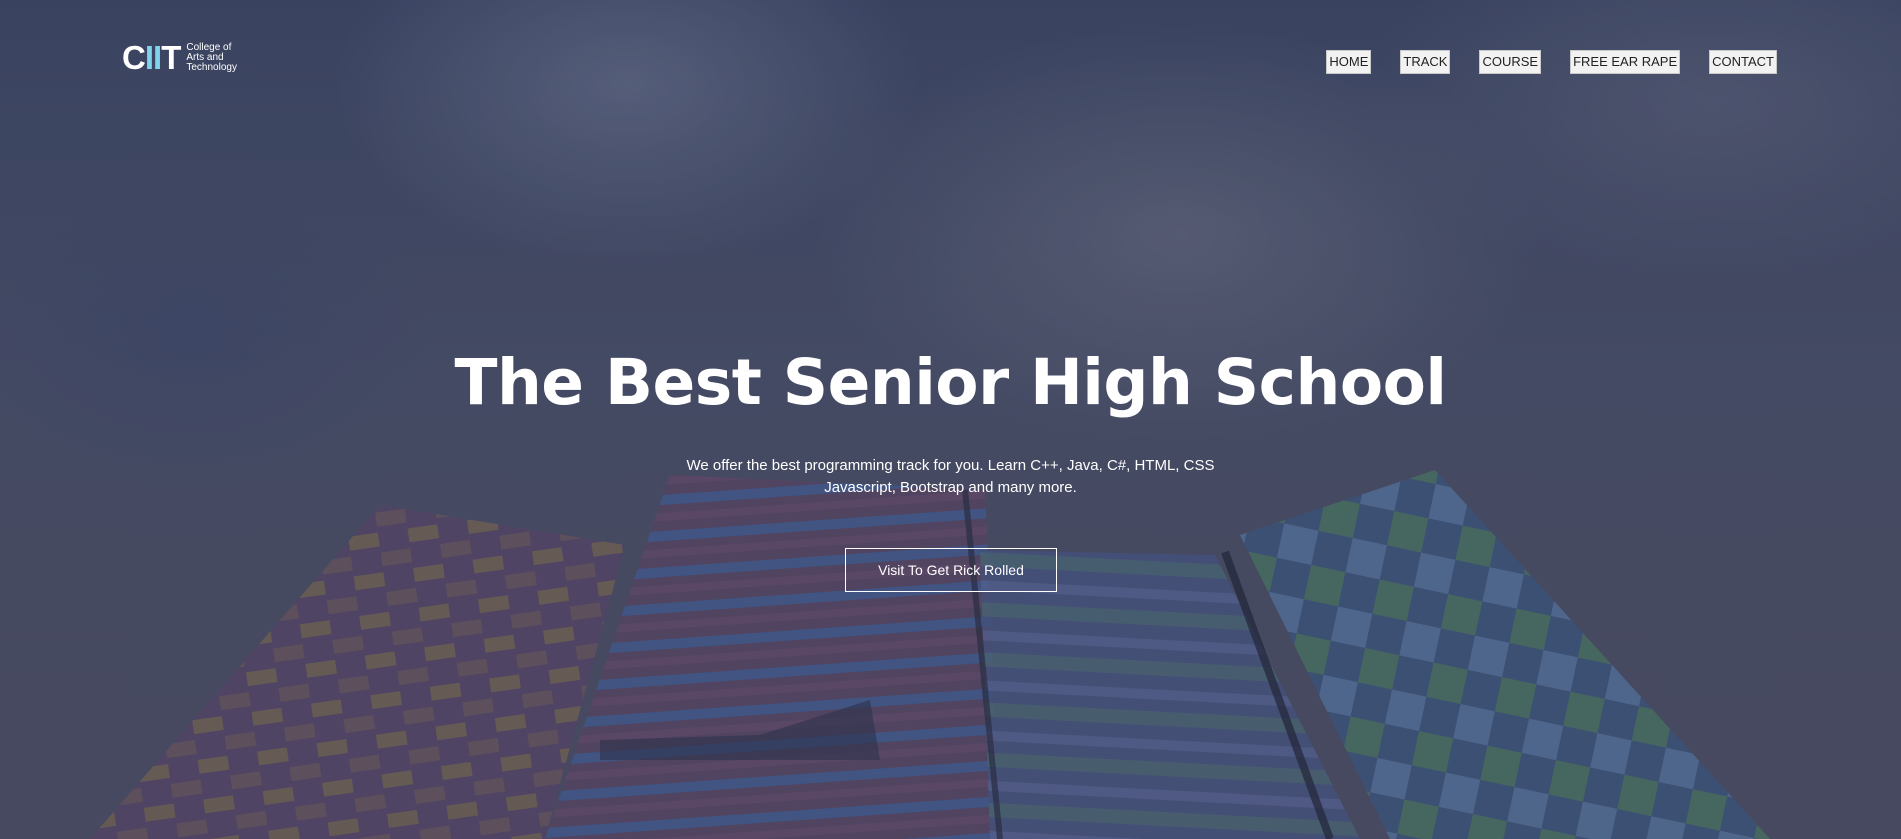  What do you see at coordinates (1425, 62) in the screenshot?
I see `nav-track-link: TRACK` at bounding box center [1425, 62].